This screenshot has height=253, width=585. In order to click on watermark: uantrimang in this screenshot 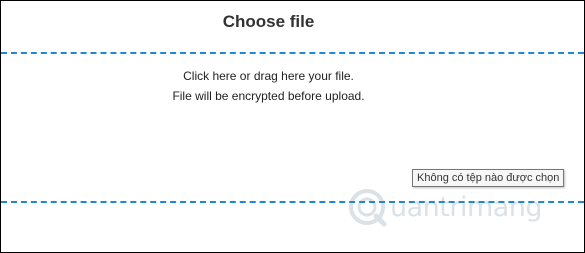, I will do `click(445, 207)`.